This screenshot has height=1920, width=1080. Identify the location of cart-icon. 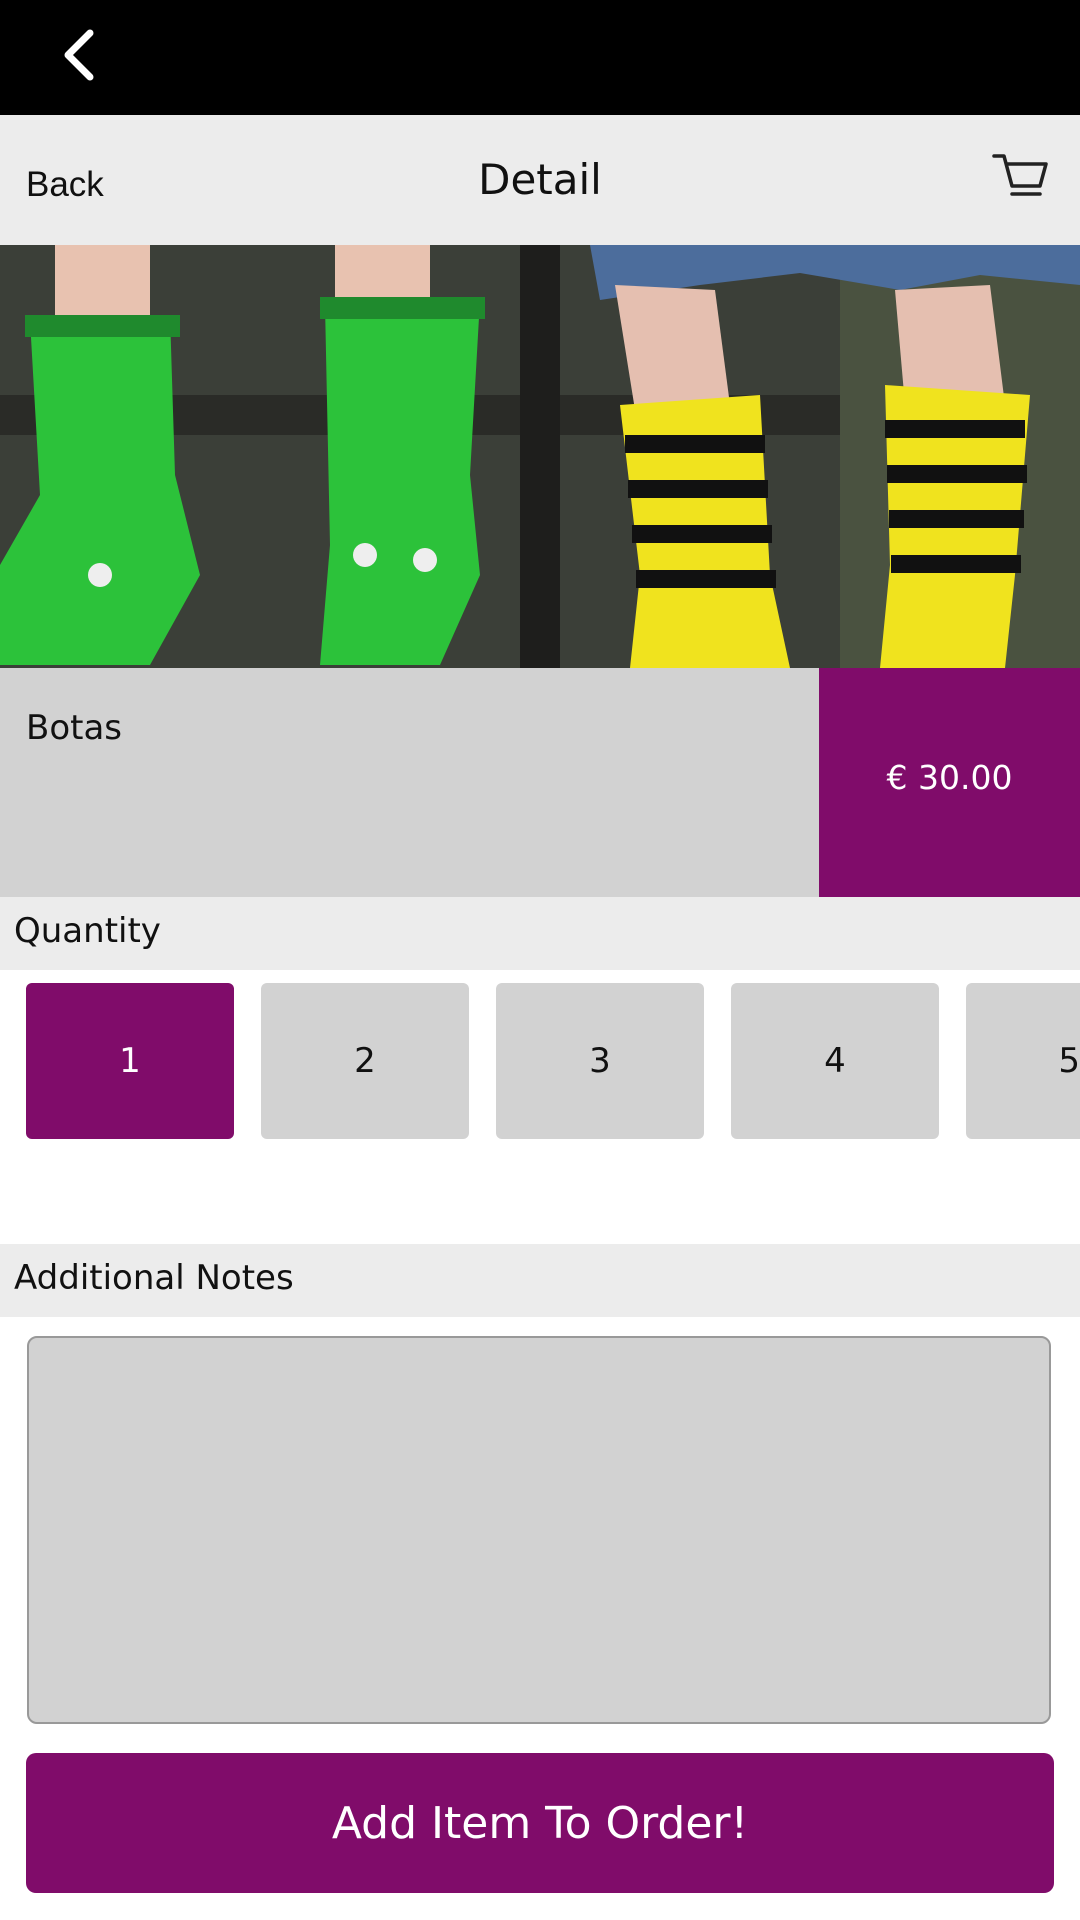
(1022, 177).